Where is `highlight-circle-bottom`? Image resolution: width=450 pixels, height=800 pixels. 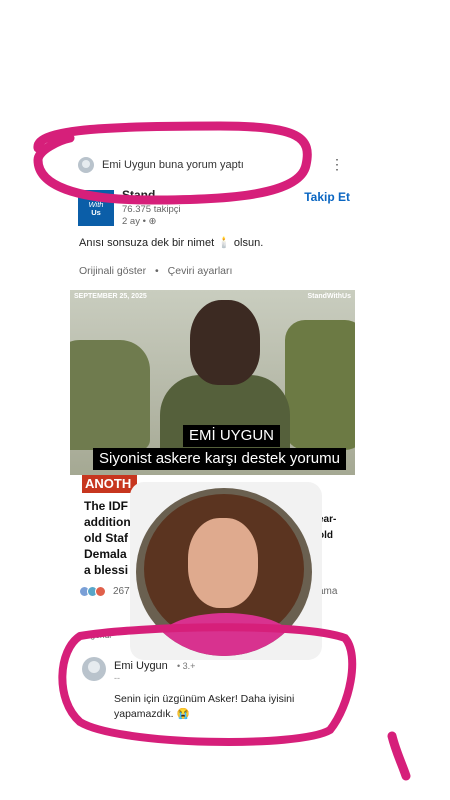
highlight-circle-bottom is located at coordinates (207, 684).